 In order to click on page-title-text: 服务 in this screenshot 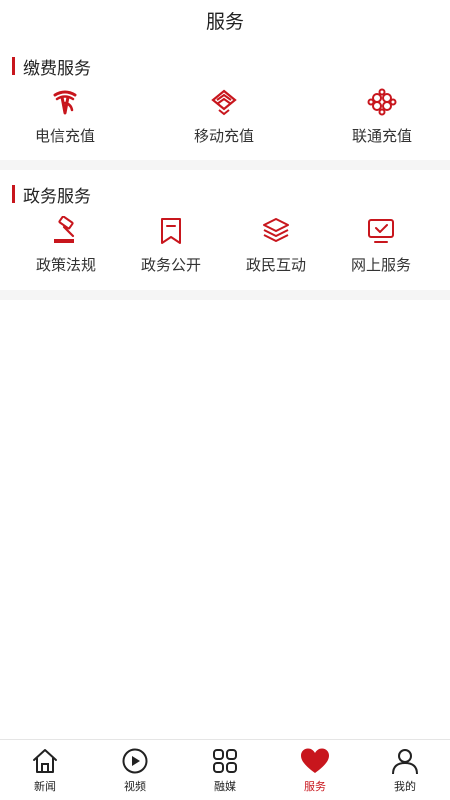, I will do `click(224, 21)`.